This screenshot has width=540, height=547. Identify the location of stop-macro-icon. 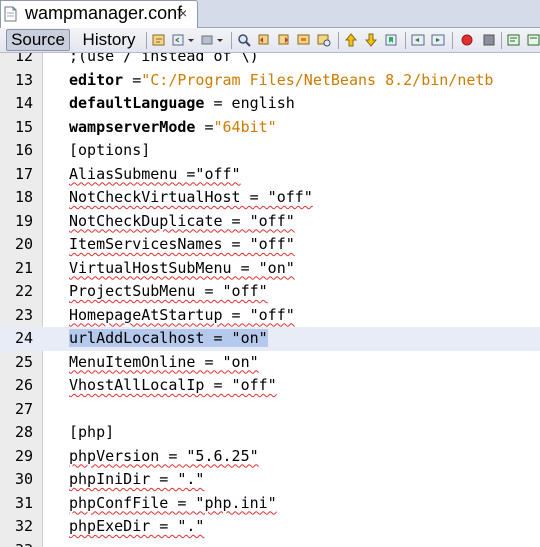
(489, 40).